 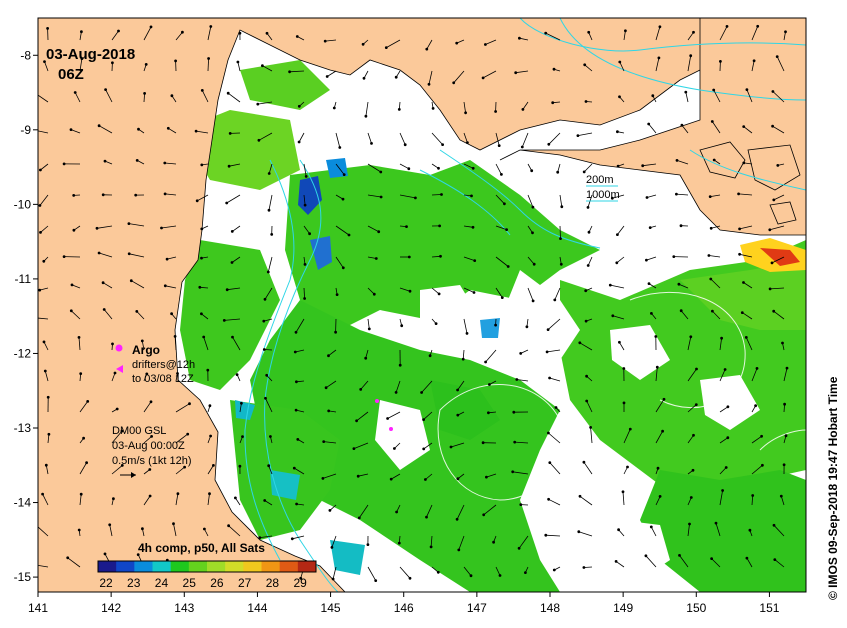 What do you see at coordinates (163, 379) in the screenshot?
I see `argo-line2: to 03/08 12Z` at bounding box center [163, 379].